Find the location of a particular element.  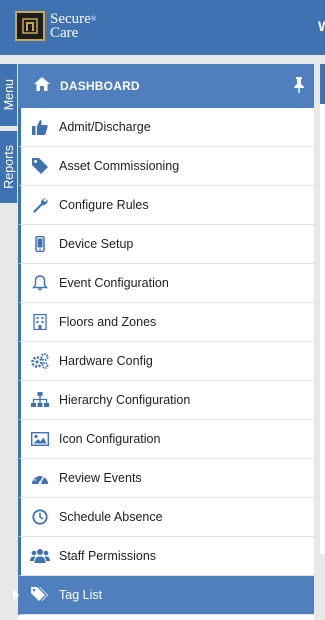

menu-item-hierarchy-configuration: Hierarchy Configuration is located at coordinates (166, 400).